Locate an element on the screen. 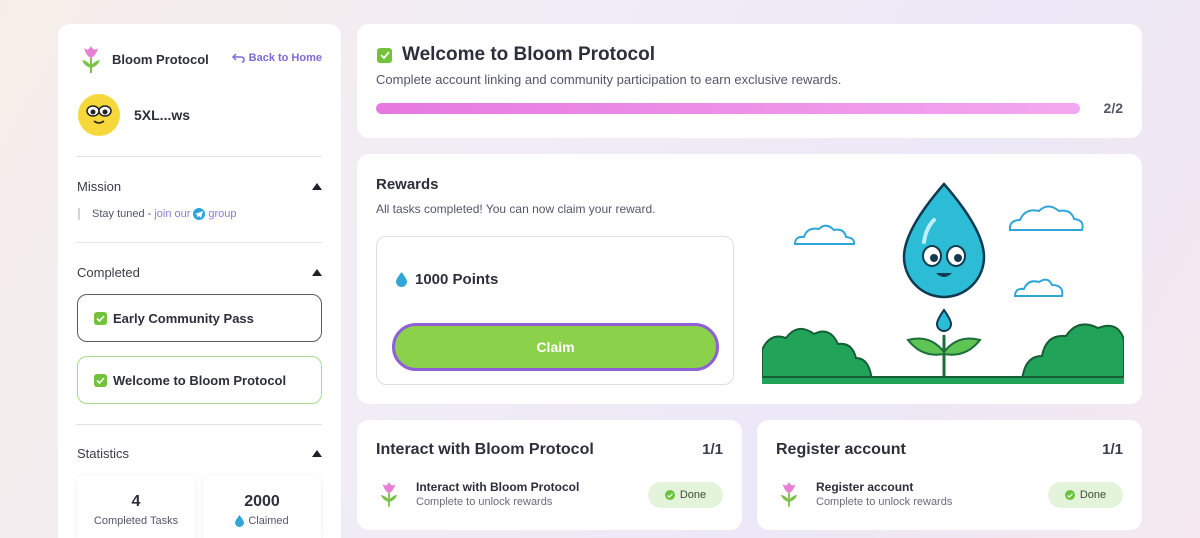 This screenshot has width=1200, height=538. completed-item-label: Welcome to Bloom Protocol is located at coordinates (200, 380).